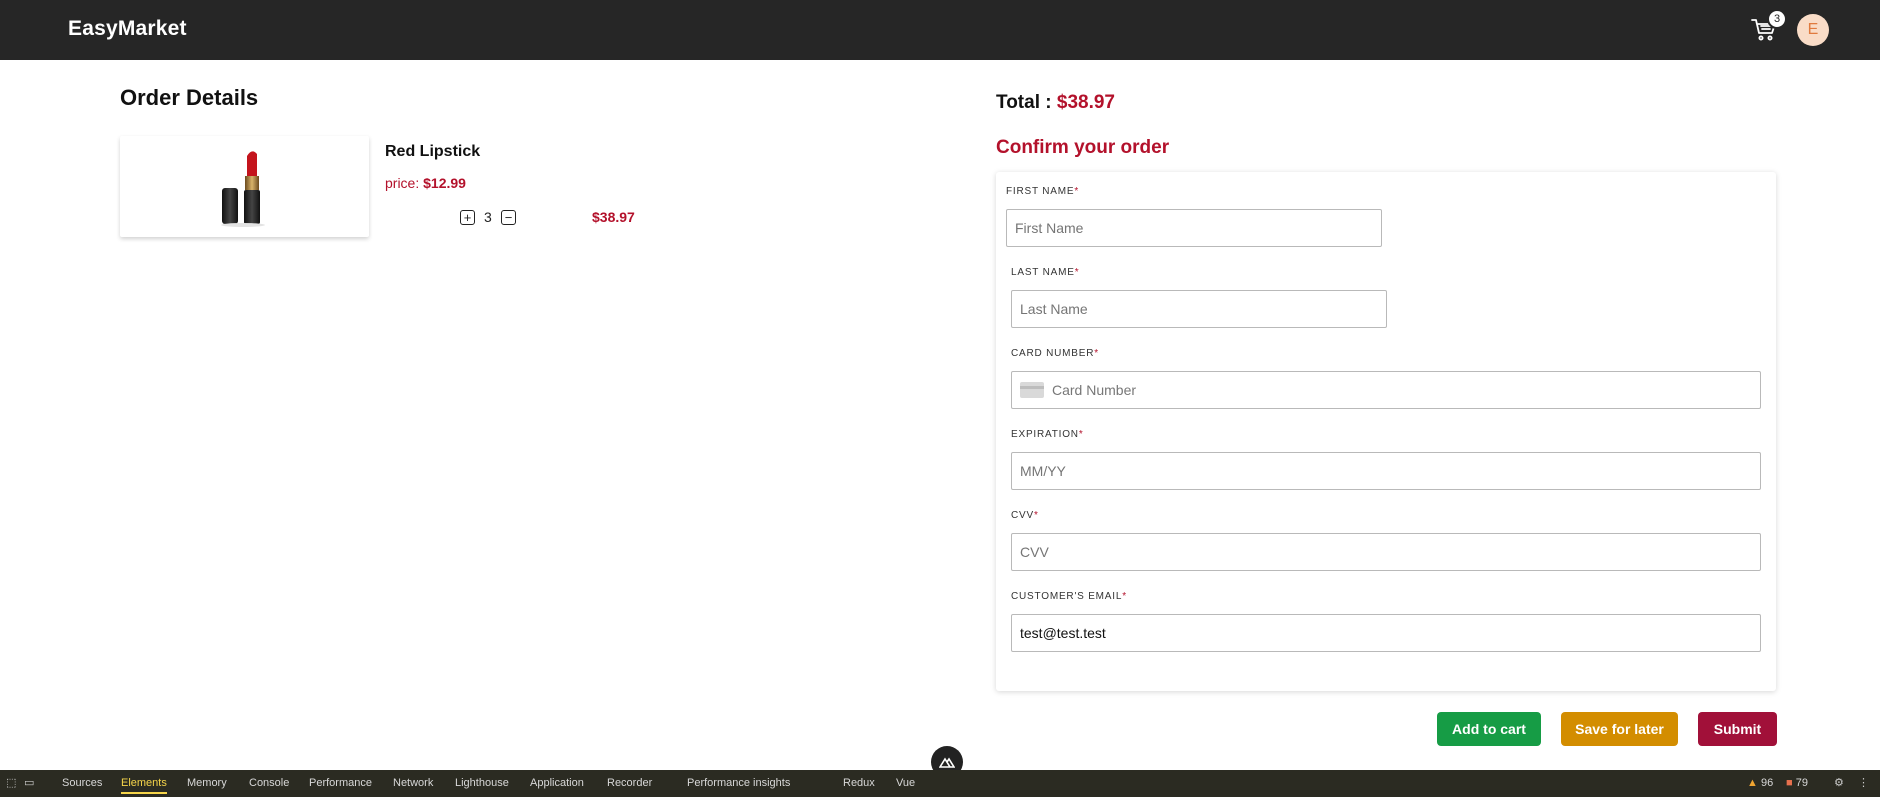  I want to click on devtools-tab-console: Console, so click(269, 783).